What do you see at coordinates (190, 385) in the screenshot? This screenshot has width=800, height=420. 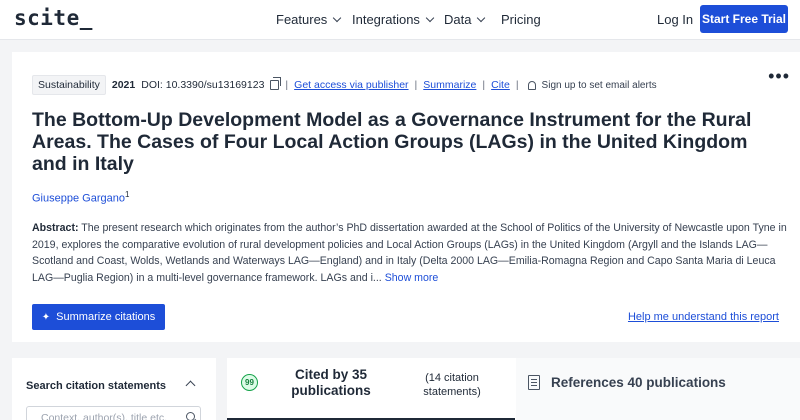 I see `chevron-up-icon` at bounding box center [190, 385].